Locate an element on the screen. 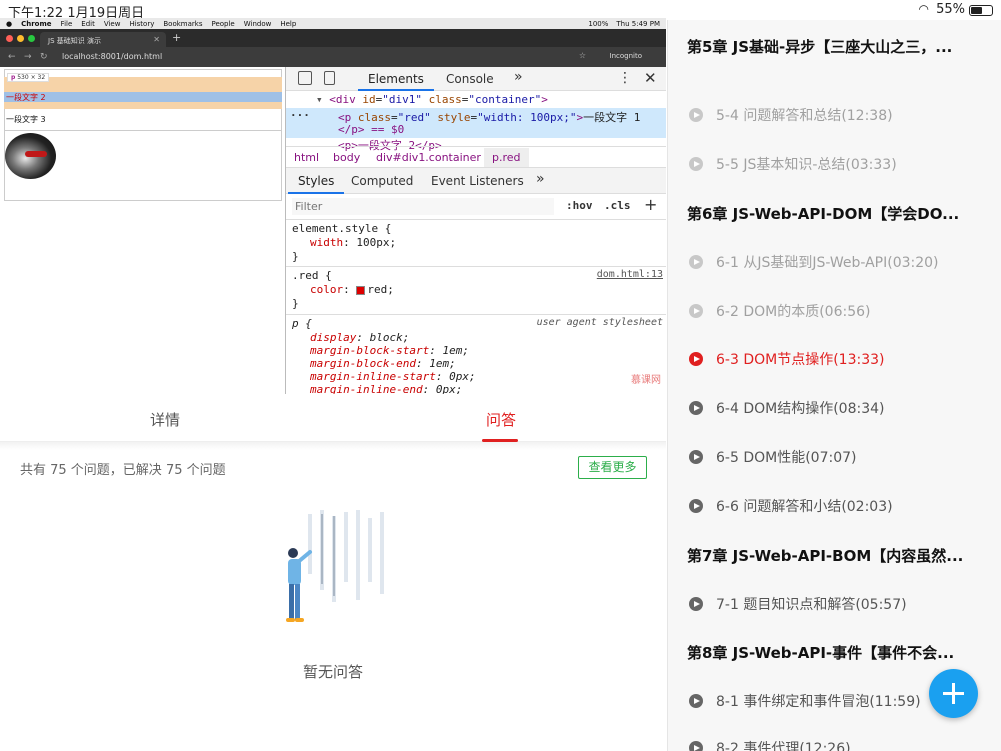 The image size is (1001, 751). kebab-menu-icon: ⋮ is located at coordinates (625, 78).